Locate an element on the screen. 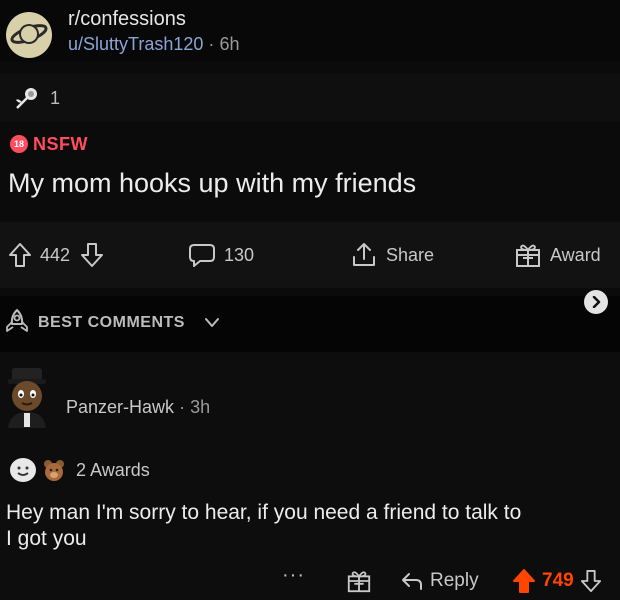 Image resolution: width=620 pixels, height=600 pixels. comment-sort-bar: BEST COMMENTS is located at coordinates (310, 324).